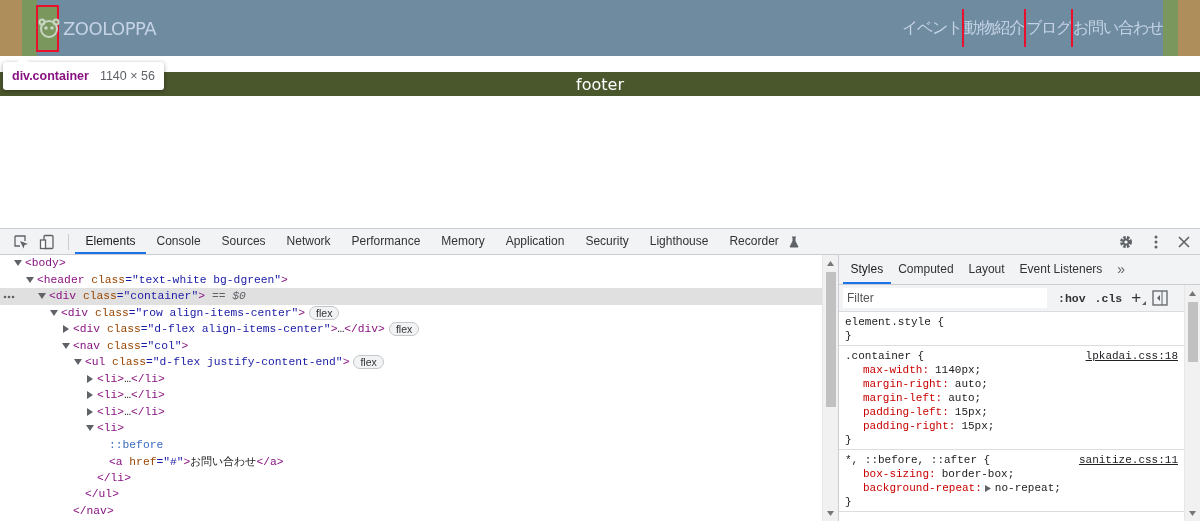 This screenshot has height=521, width=1200. I want to click on html-node: <div class="d-flex align-items-center">…</div>, so click(229, 329).